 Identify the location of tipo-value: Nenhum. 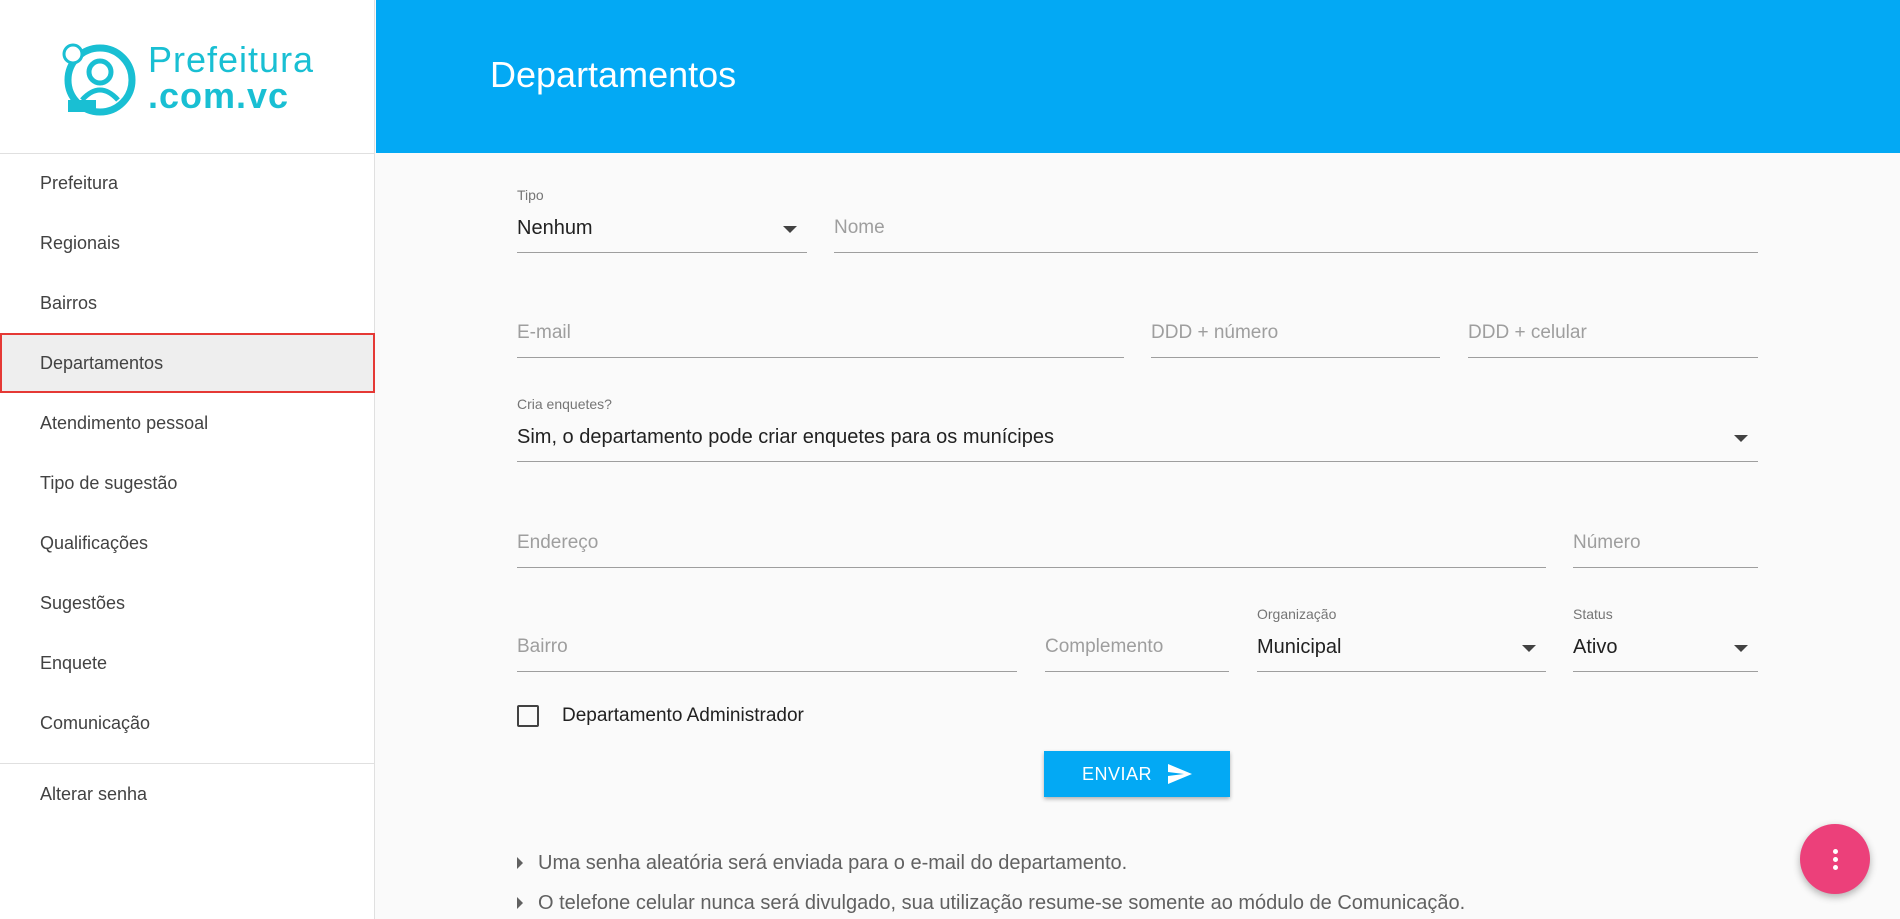
(555, 228).